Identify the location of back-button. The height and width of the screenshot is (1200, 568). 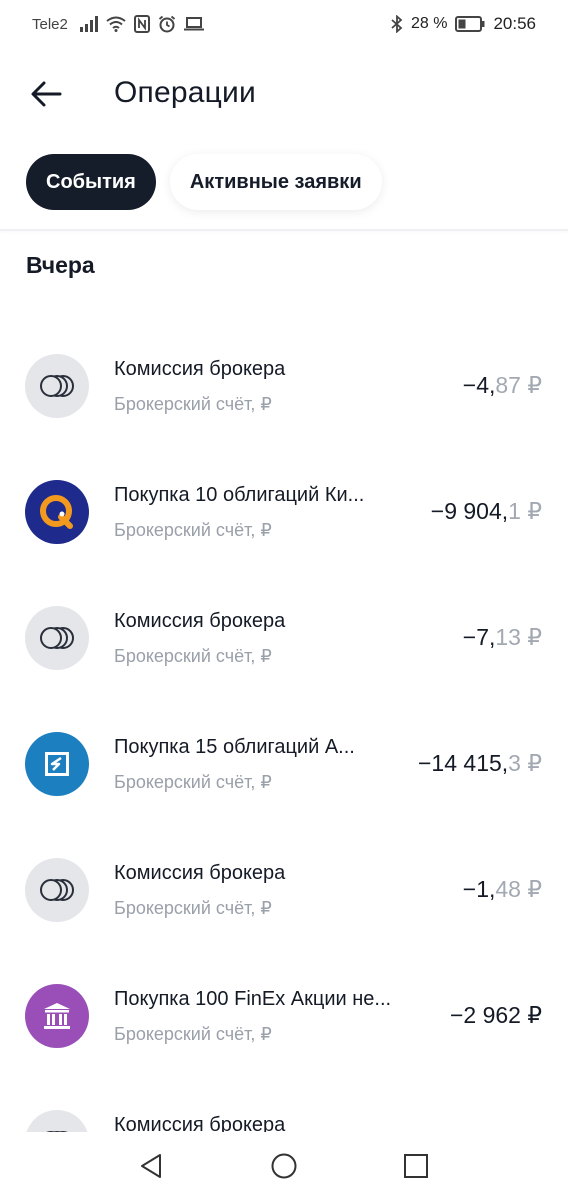
(46, 94).